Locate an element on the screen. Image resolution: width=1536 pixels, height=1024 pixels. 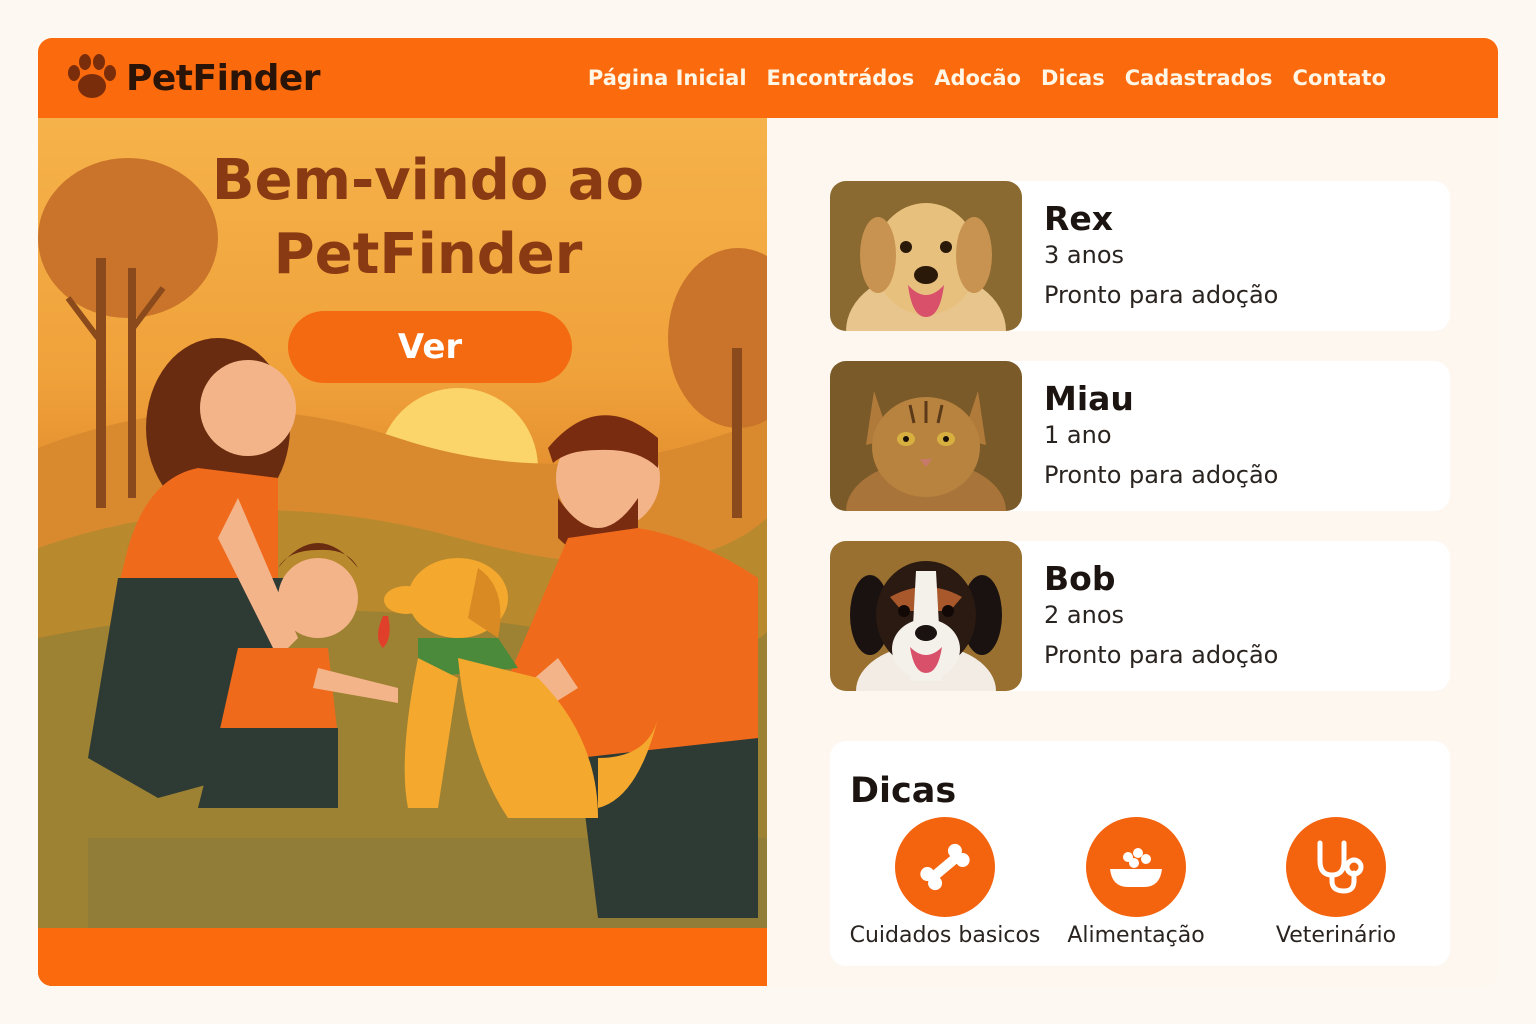
nav-dicas: Dicas is located at coordinates (1073, 78).